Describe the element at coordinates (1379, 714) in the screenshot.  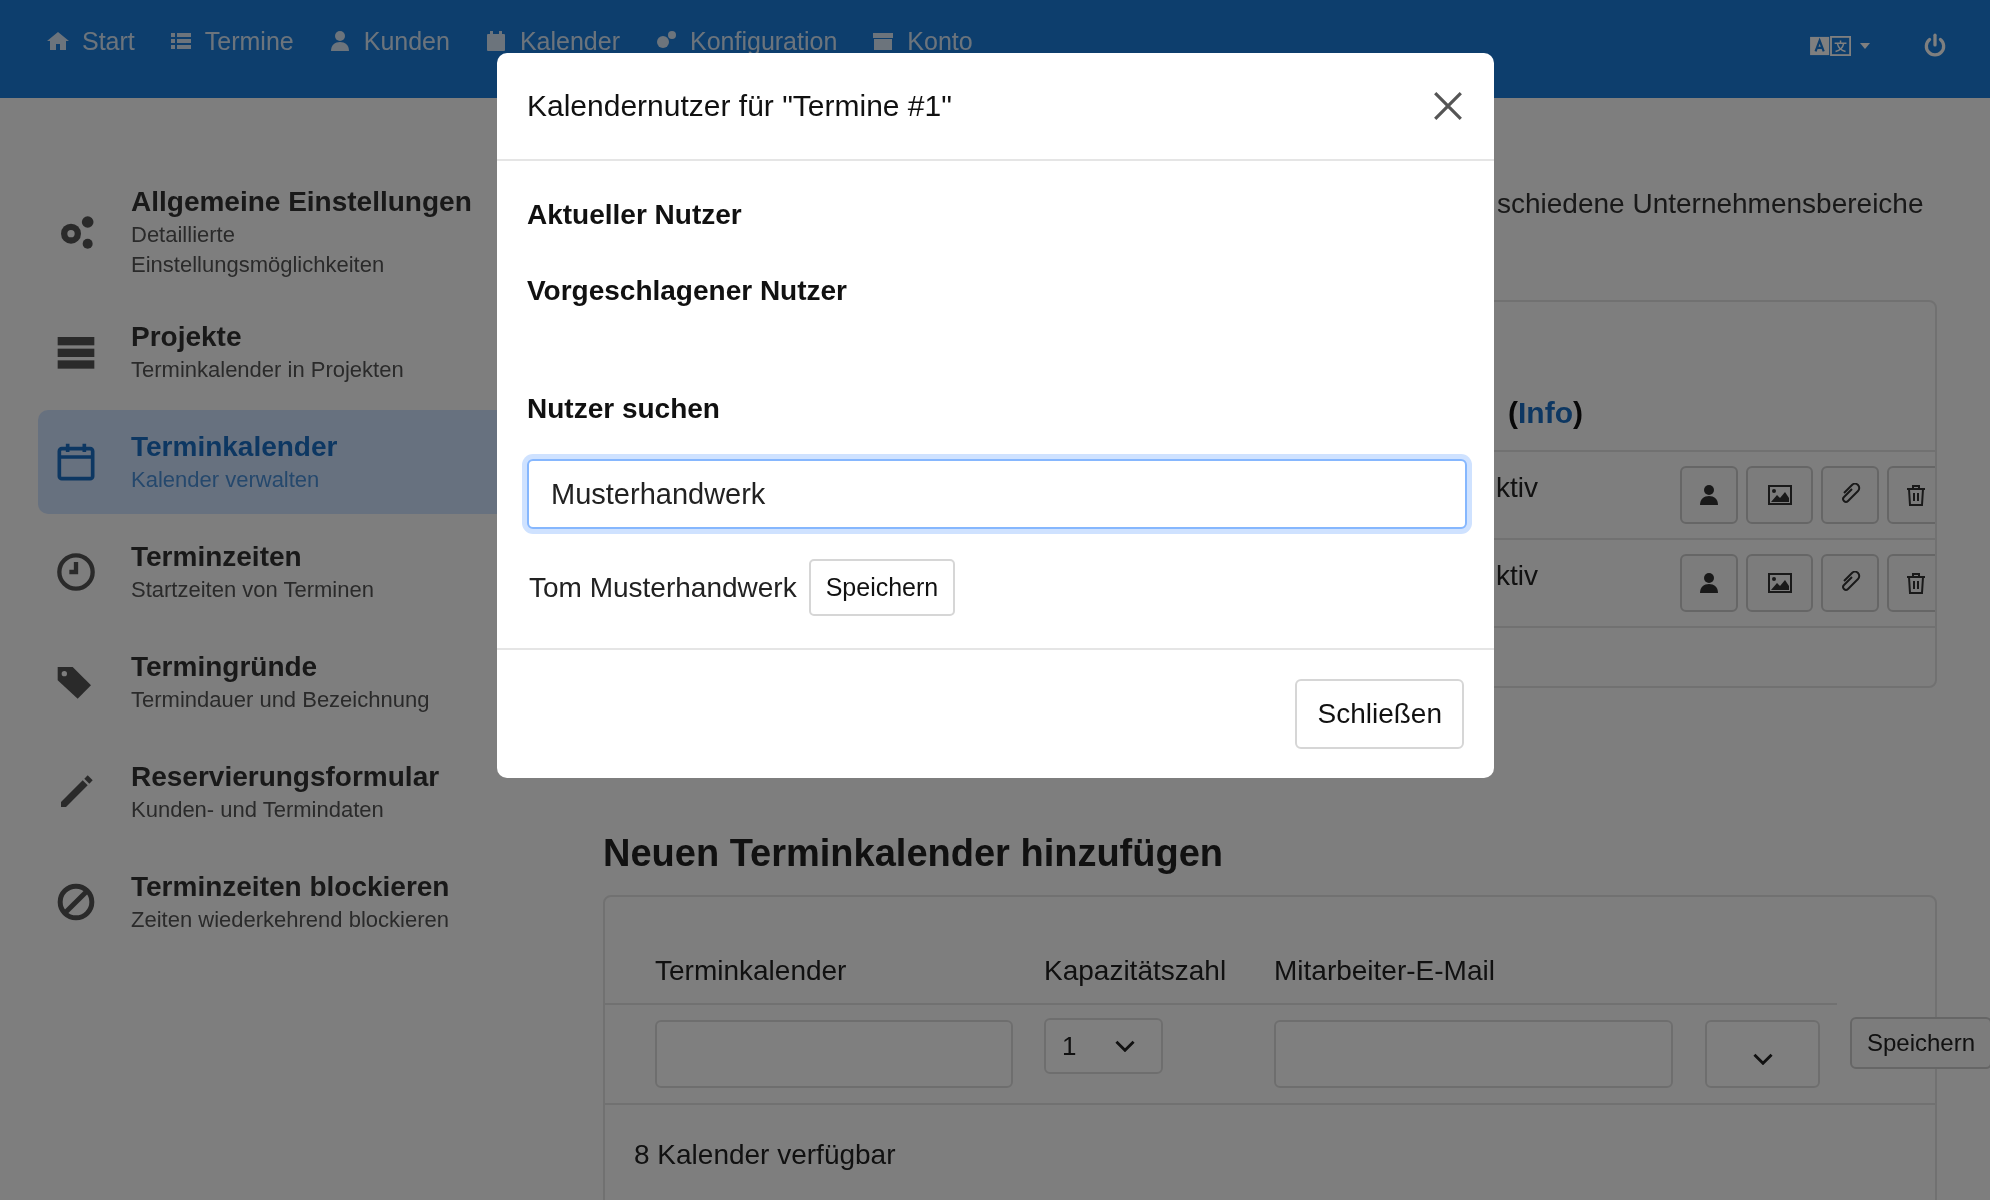
I see `close-button: Schließen` at that location.